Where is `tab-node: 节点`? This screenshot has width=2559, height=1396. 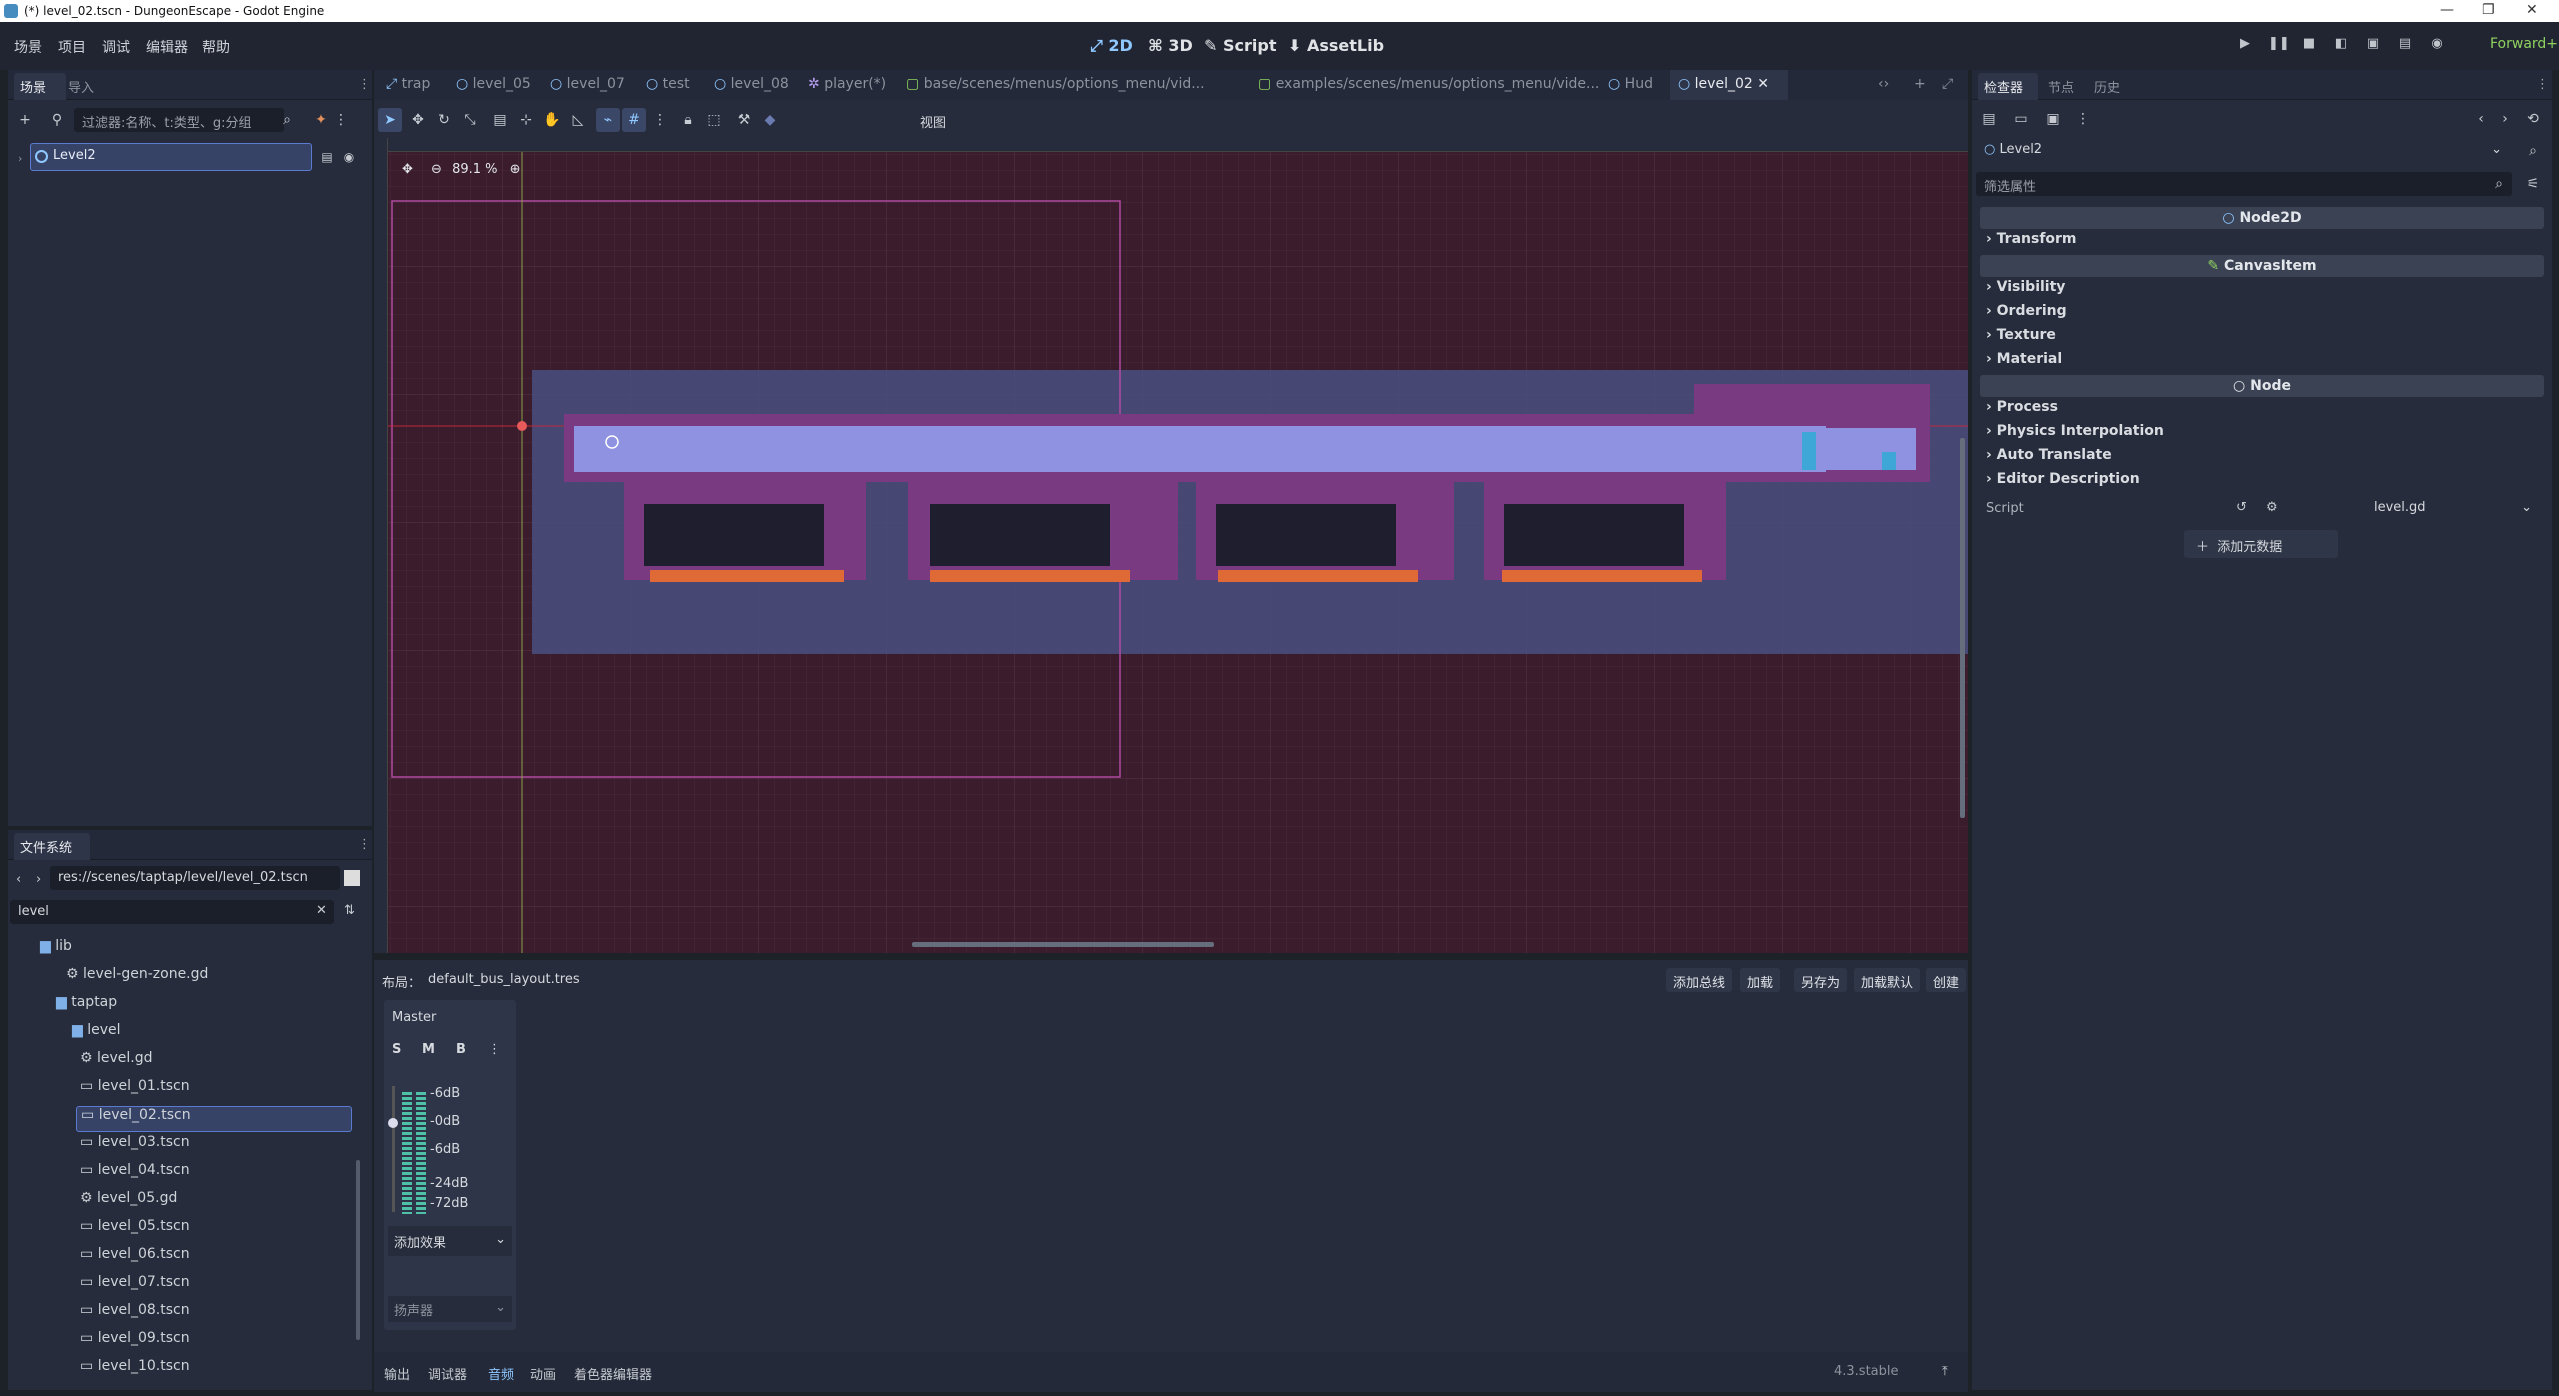
tab-node: 节点 is located at coordinates (2061, 86).